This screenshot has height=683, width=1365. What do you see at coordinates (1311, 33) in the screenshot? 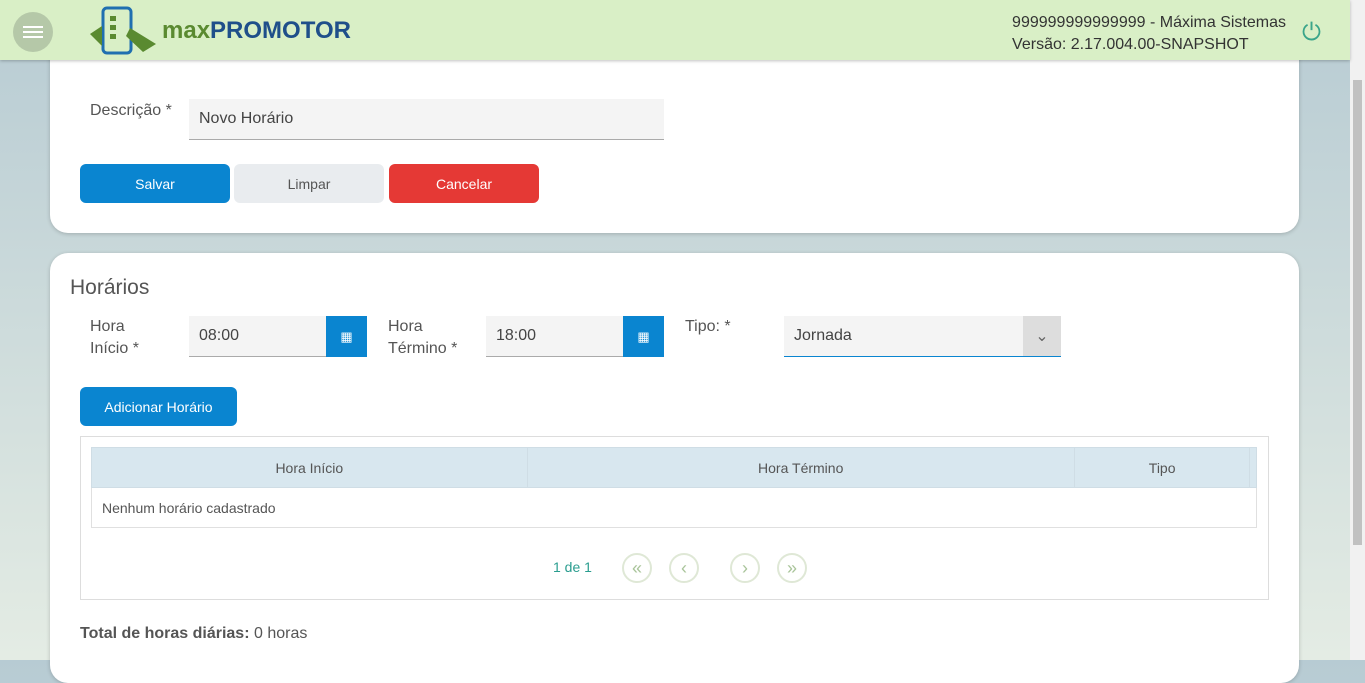
I see `power-icon: ⏻` at bounding box center [1311, 33].